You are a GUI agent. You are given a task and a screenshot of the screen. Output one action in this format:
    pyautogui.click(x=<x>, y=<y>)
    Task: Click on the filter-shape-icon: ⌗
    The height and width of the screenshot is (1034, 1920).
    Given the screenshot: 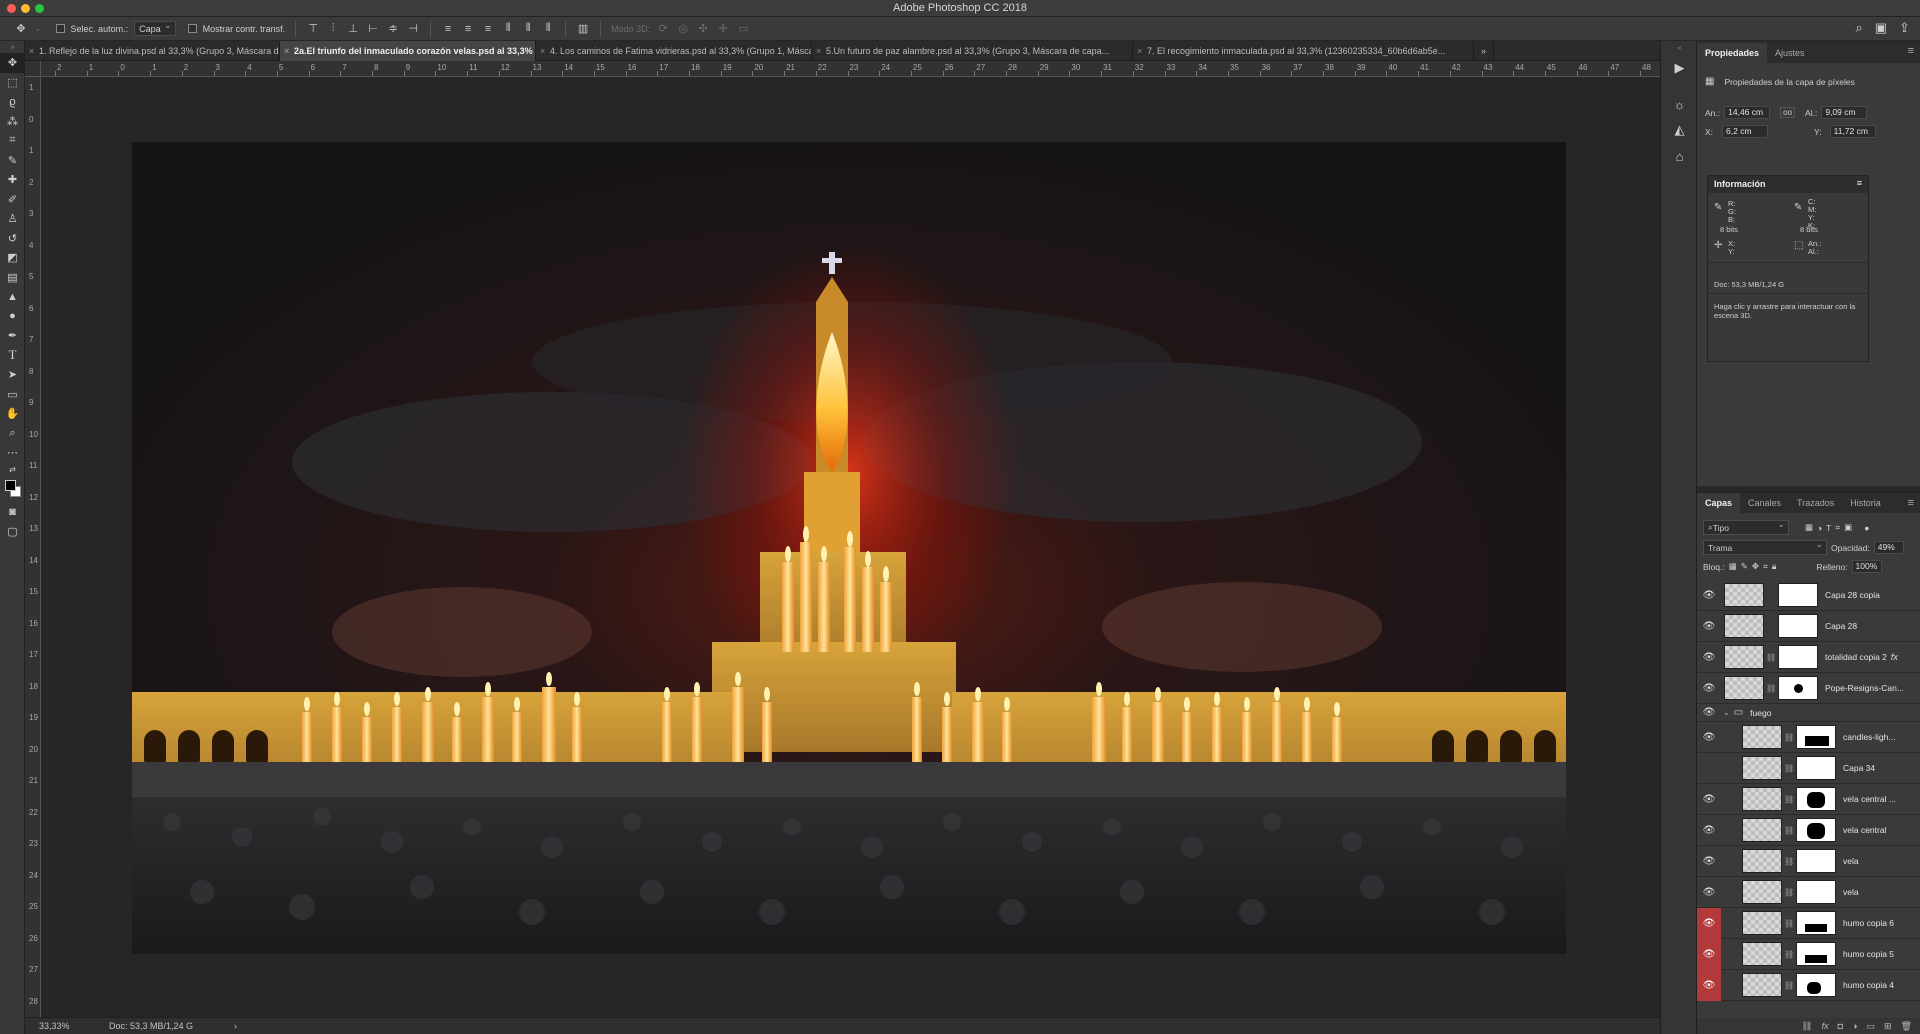 What is the action you would take?
    pyautogui.click(x=1837, y=527)
    